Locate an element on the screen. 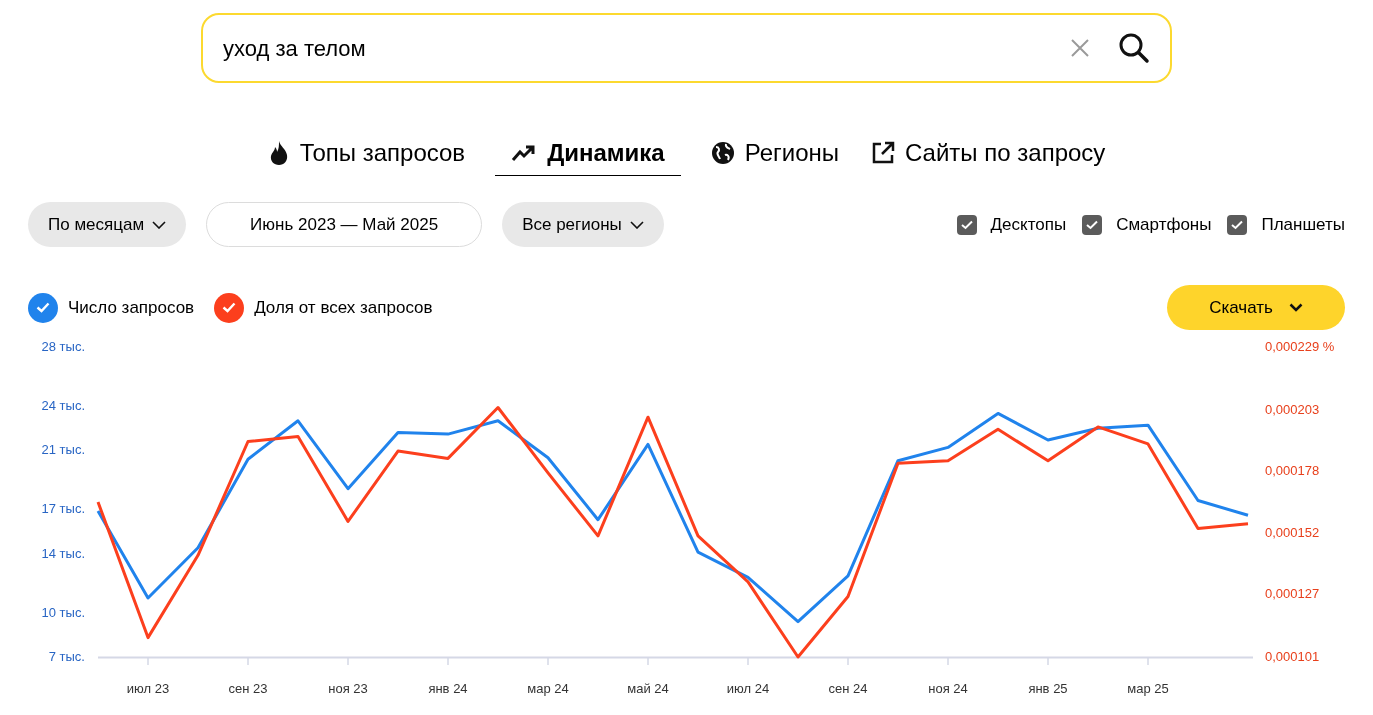  x-axis-label: ноя 24 is located at coordinates (948, 688).